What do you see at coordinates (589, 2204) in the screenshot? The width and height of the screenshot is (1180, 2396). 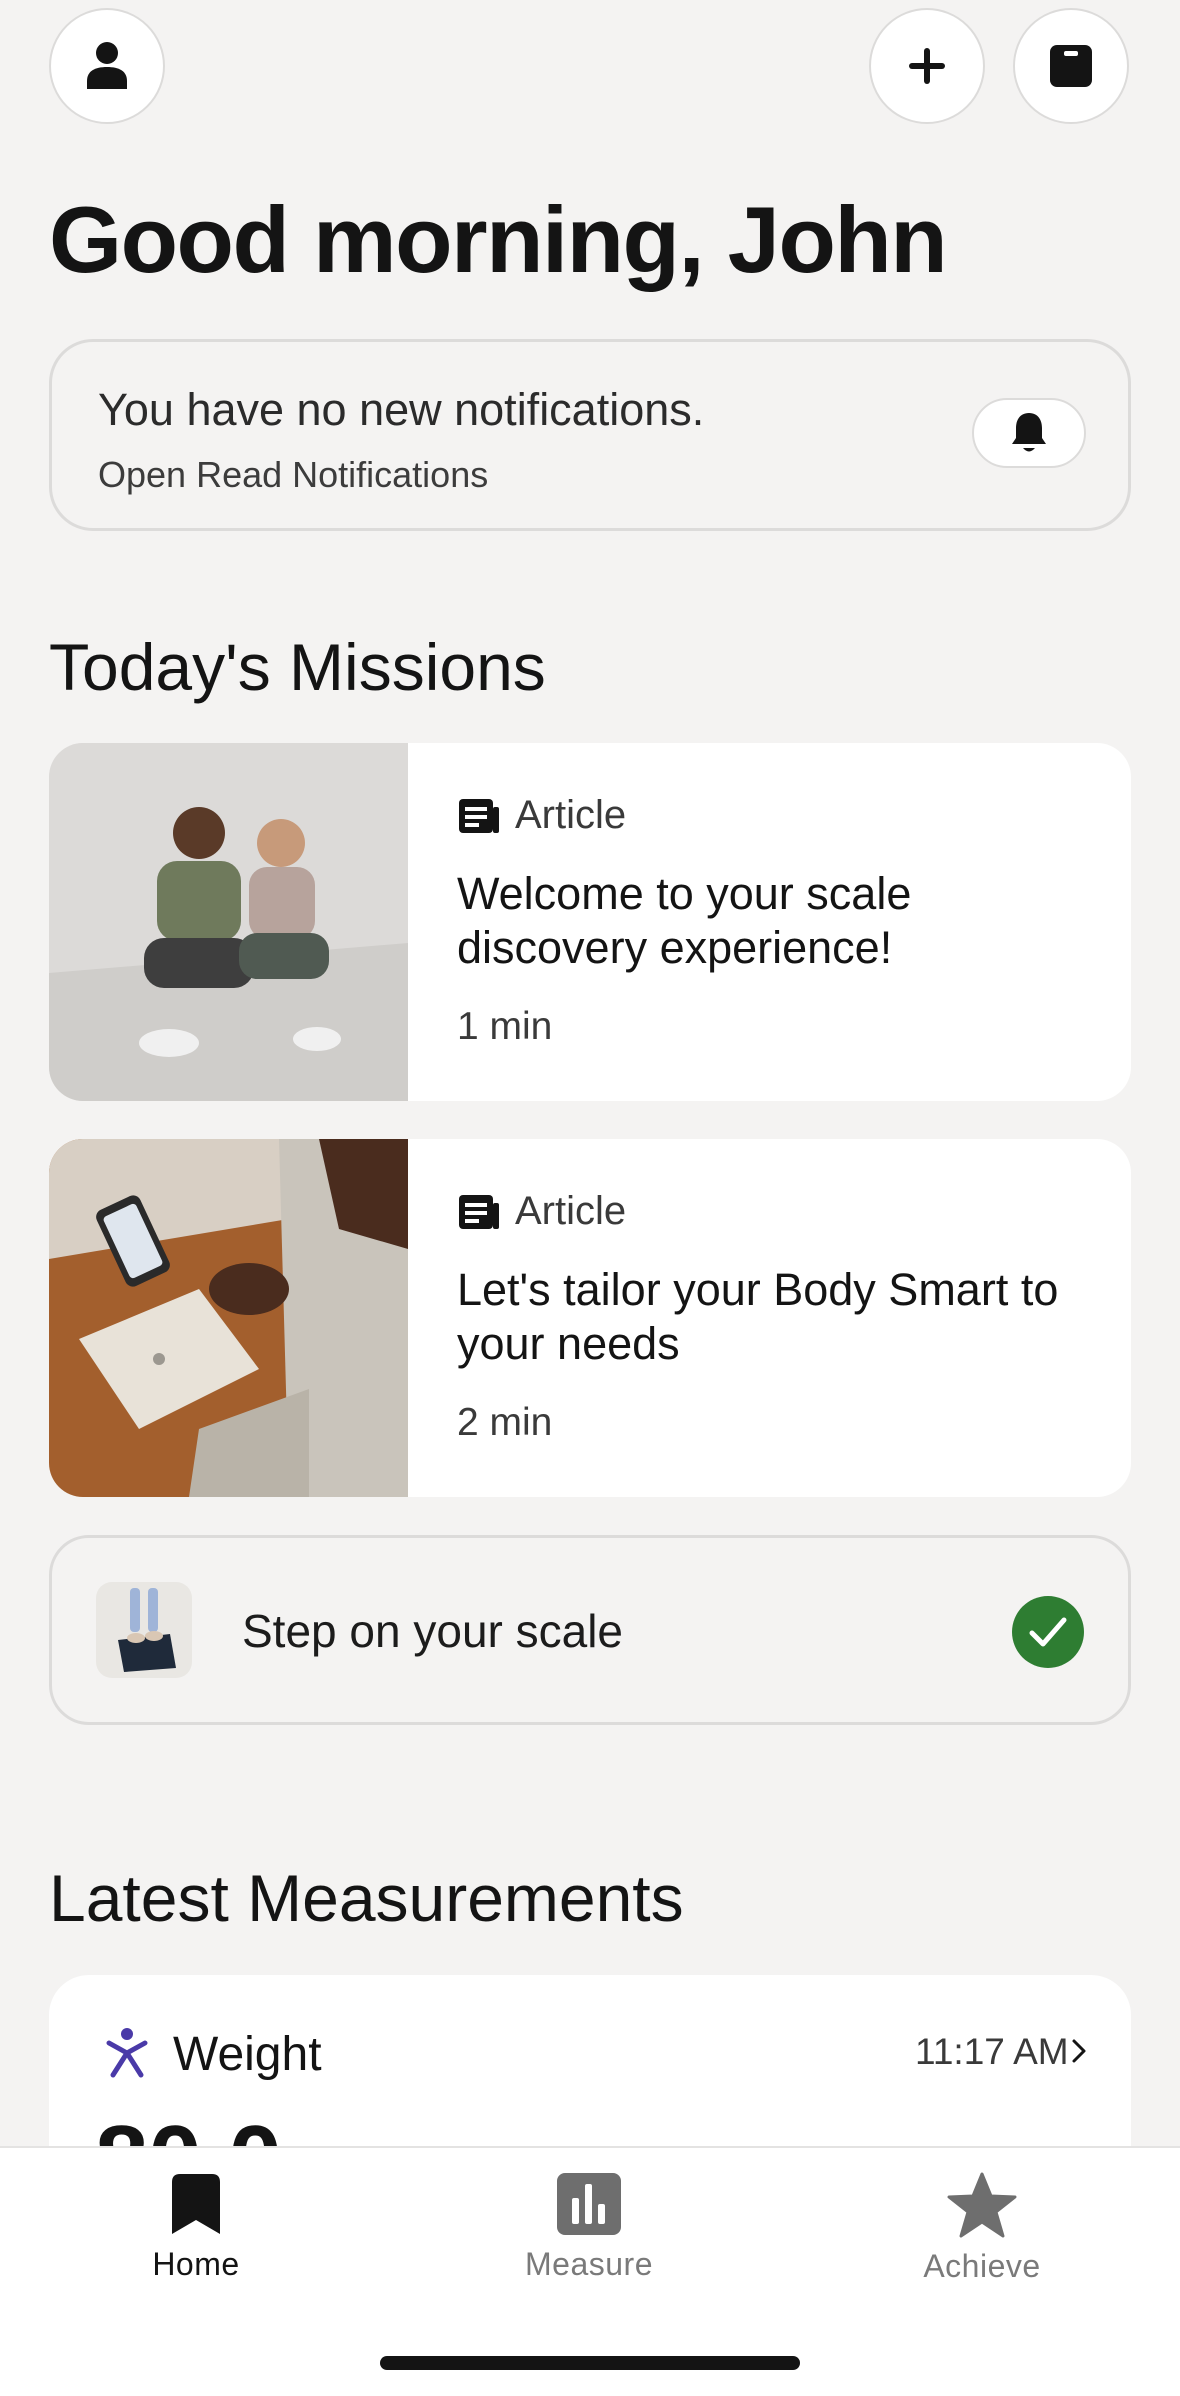 I see `bar-chart-icon` at bounding box center [589, 2204].